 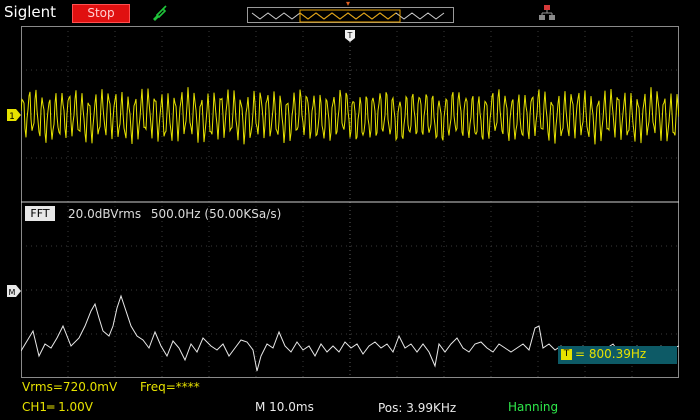 I want to click on cursor-badge: T, so click(x=566, y=354).